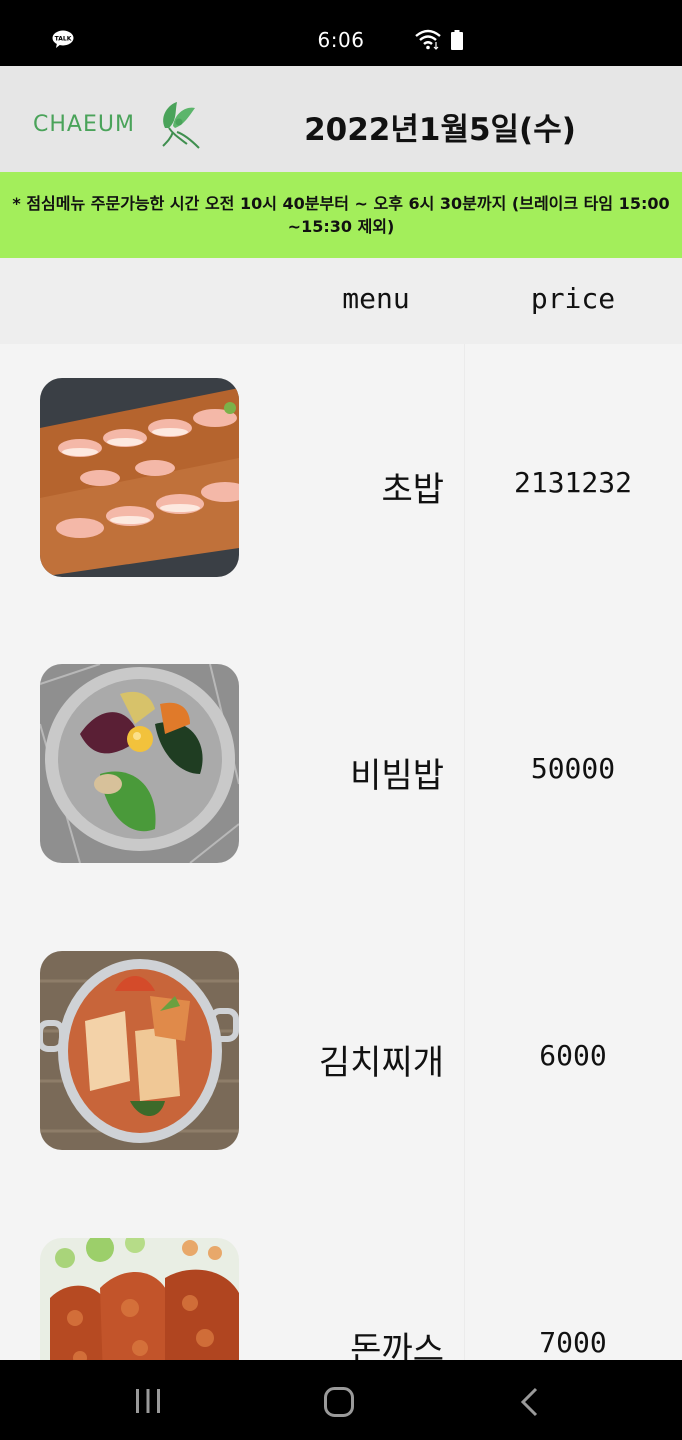  What do you see at coordinates (397, 1345) in the screenshot?
I see `menu-item-name: 돈까스` at bounding box center [397, 1345].